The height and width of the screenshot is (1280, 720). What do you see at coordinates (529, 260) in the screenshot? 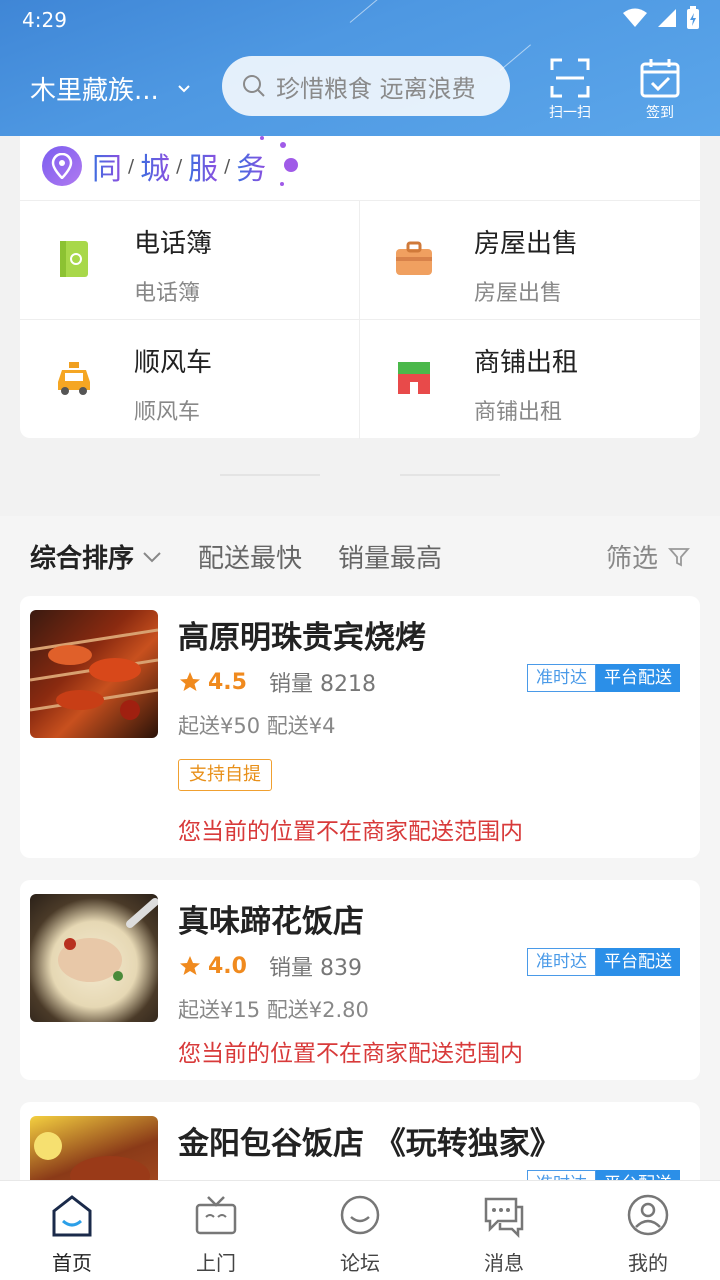
I see `service-item-house-sale: 房屋出售 房屋出售` at bounding box center [529, 260].